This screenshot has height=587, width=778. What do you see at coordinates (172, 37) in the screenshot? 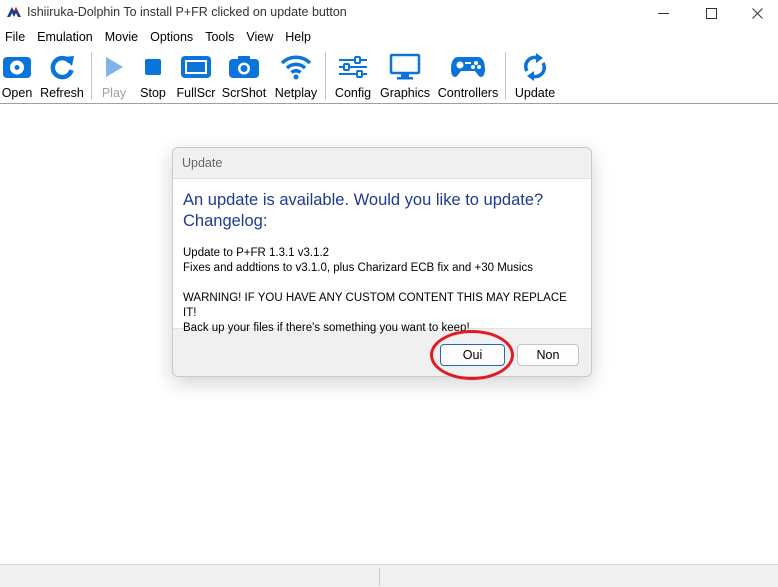
I see `menu-options: Options` at bounding box center [172, 37].